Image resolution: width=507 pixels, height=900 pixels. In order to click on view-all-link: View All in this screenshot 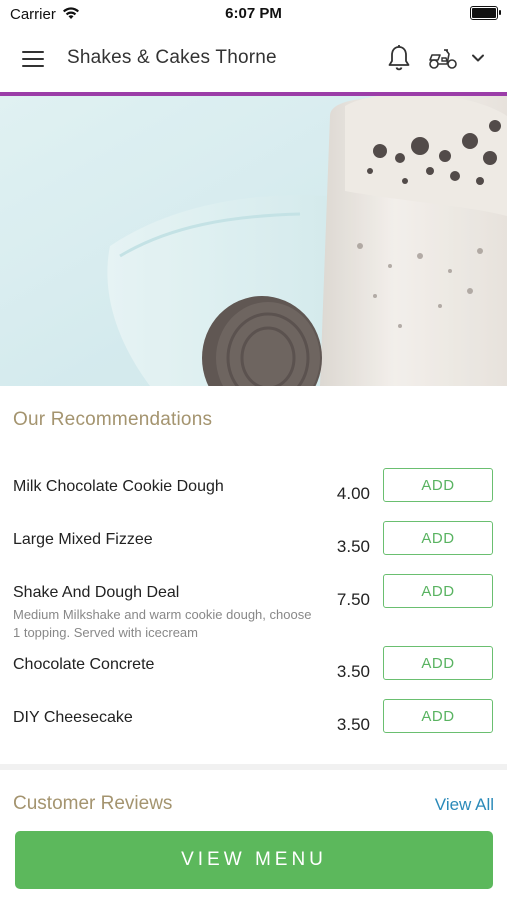, I will do `click(464, 805)`.